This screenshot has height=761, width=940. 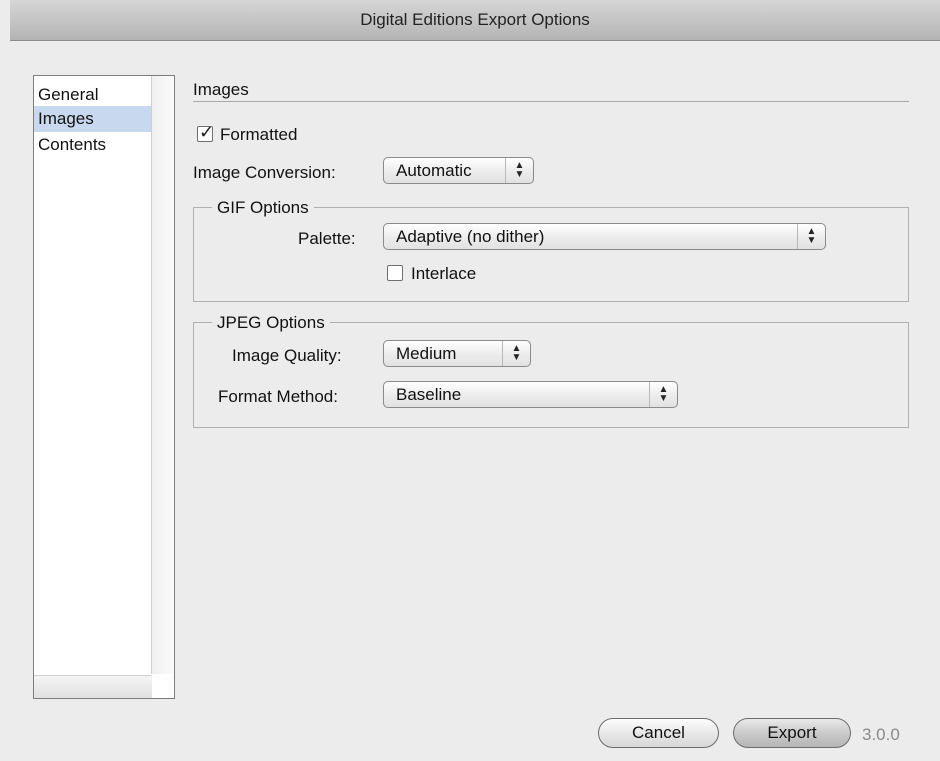 What do you see at coordinates (604, 236) in the screenshot?
I see `palette-select: Adaptive (no dither) ▲ ▼` at bounding box center [604, 236].